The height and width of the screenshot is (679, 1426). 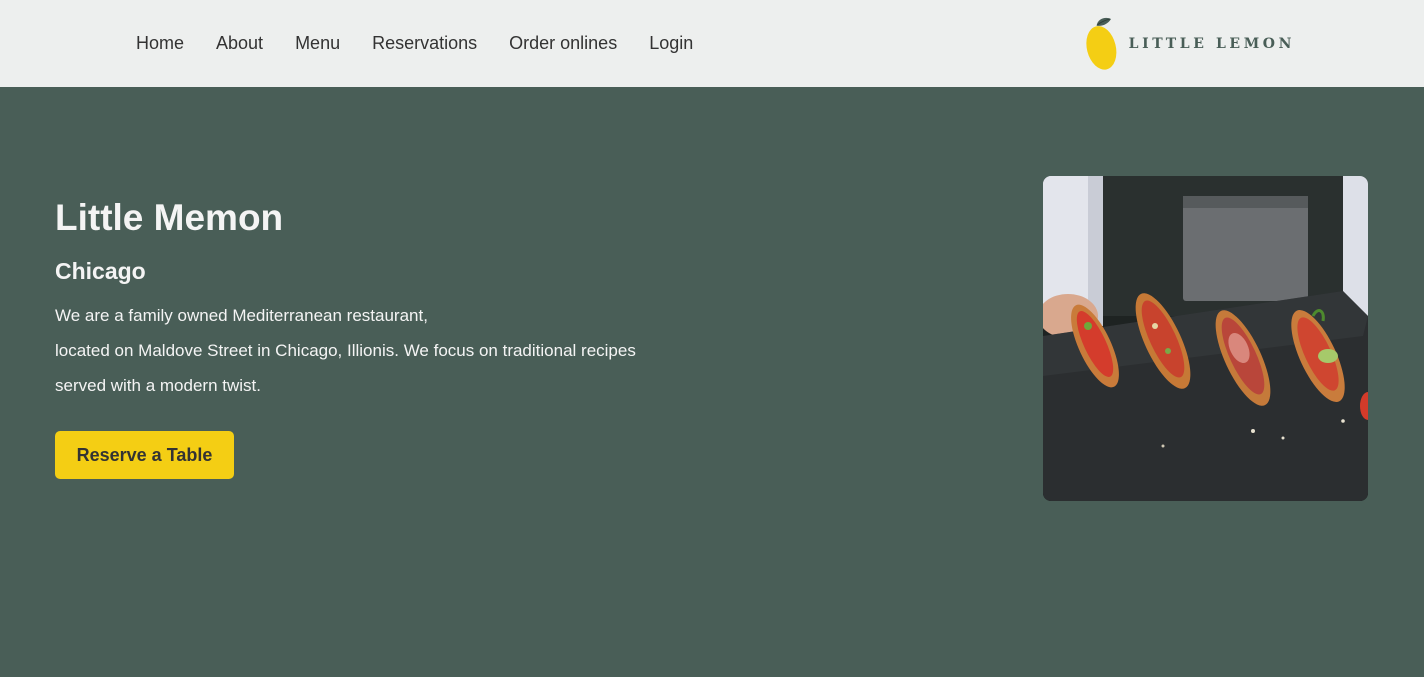 What do you see at coordinates (671, 43) in the screenshot?
I see `nav-link-login: Login` at bounding box center [671, 43].